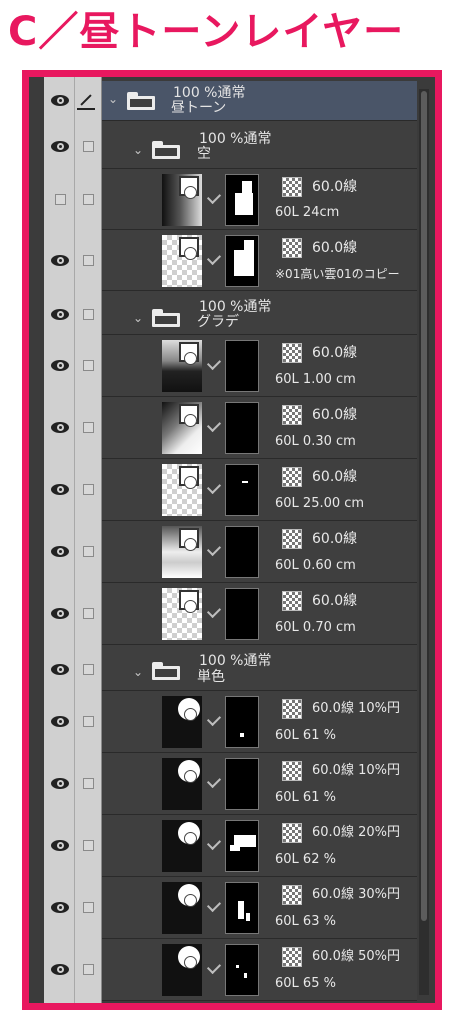  What do you see at coordinates (424, 506) in the screenshot?
I see `scrollbar-thumb` at bounding box center [424, 506].